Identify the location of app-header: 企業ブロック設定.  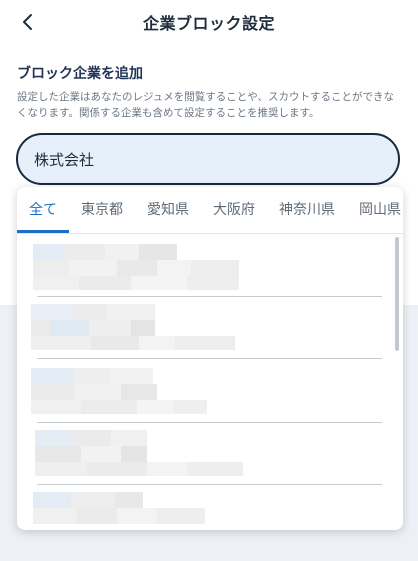
(209, 22).